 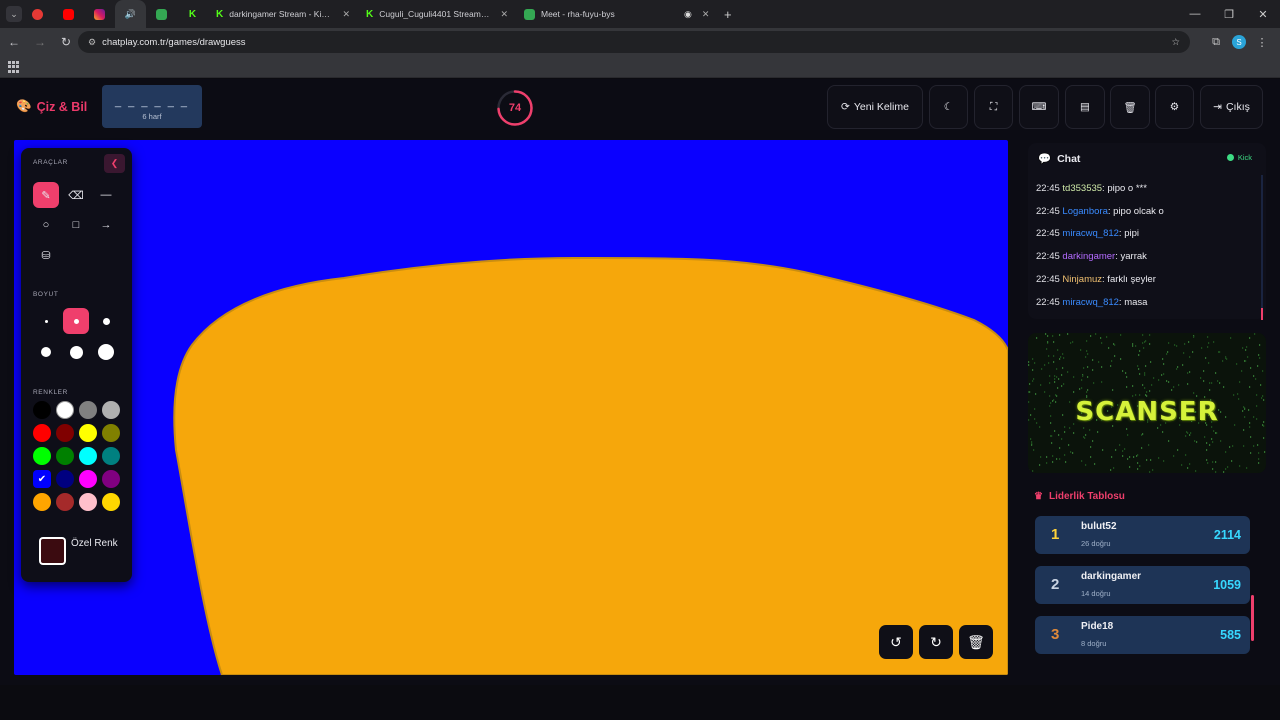 I want to click on size-2-button, so click(x=76, y=321).